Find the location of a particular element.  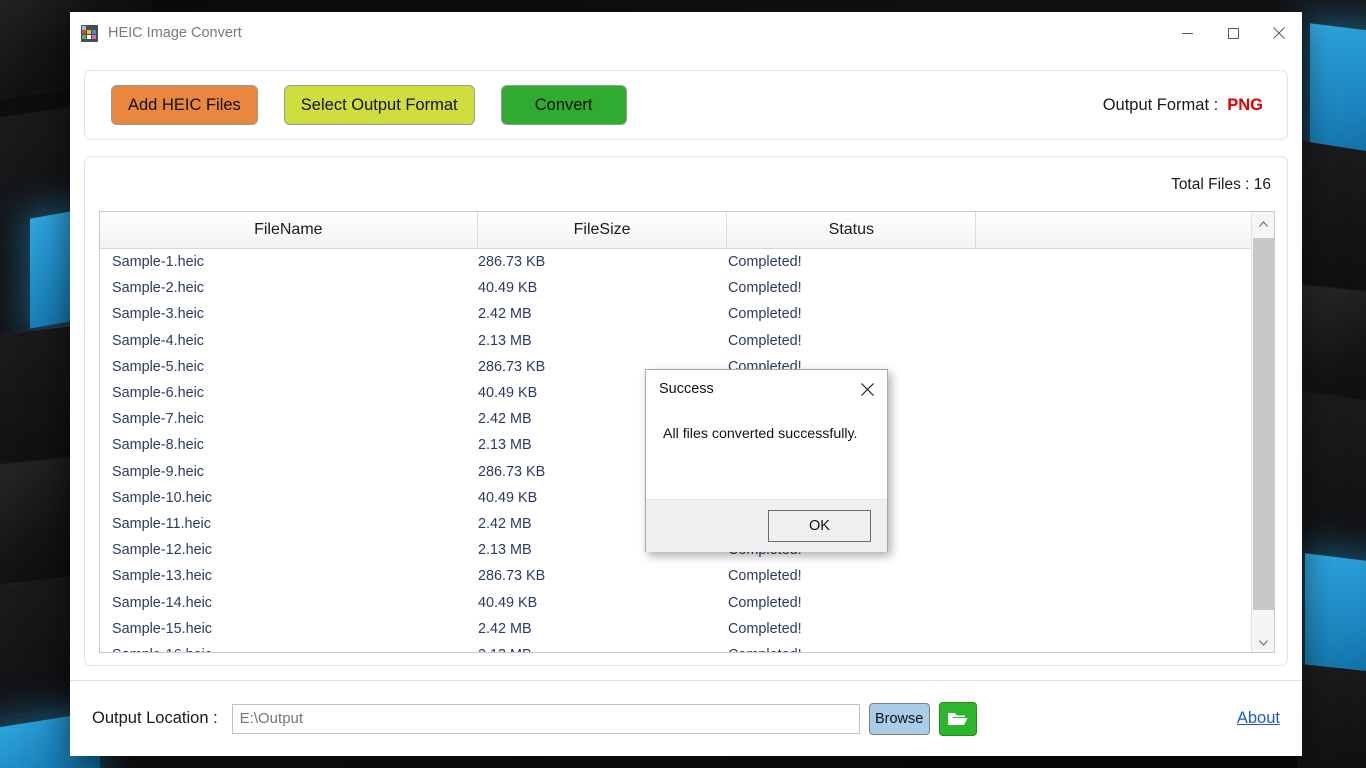

cell-filename: Sample-3.heic is located at coordinates (158, 314).